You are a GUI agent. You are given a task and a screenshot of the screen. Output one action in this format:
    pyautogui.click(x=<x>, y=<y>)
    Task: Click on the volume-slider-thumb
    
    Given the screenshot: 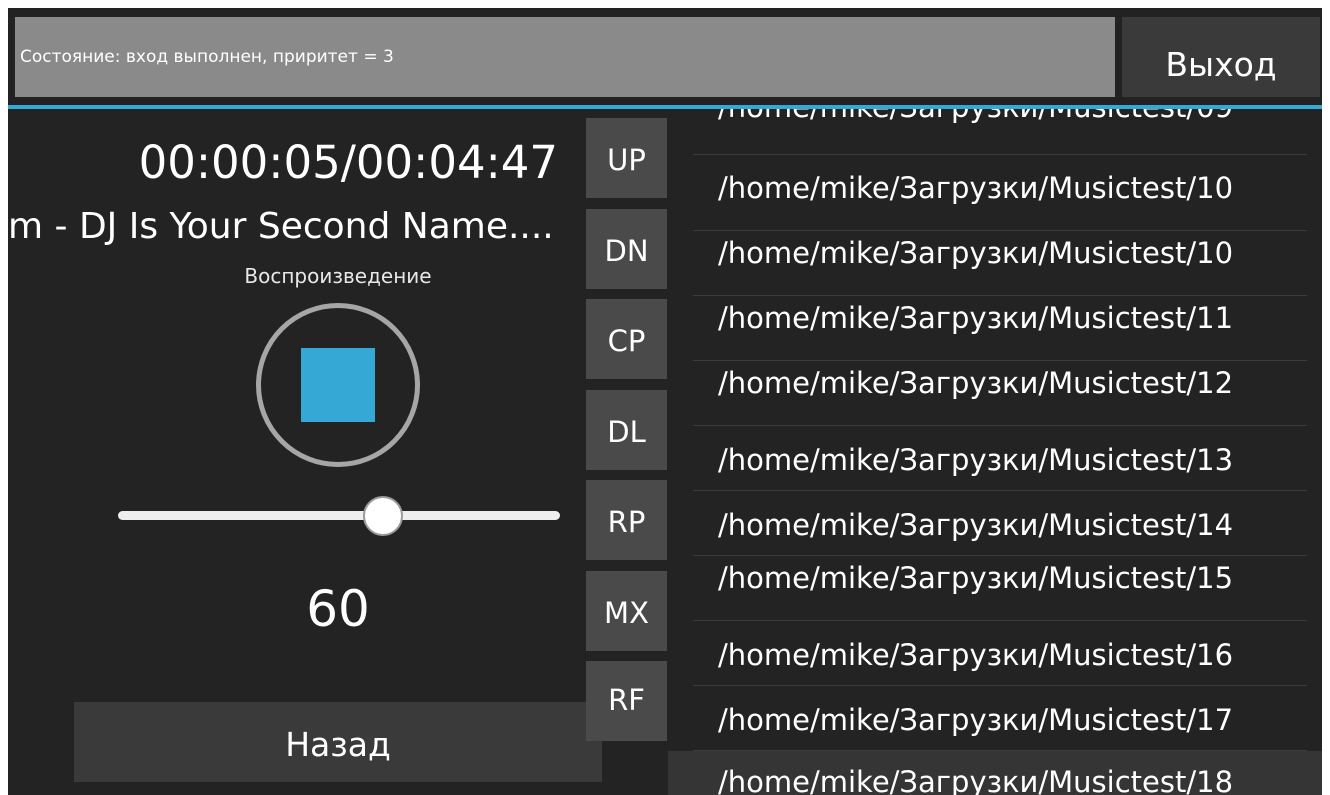 What is the action you would take?
    pyautogui.click(x=383, y=516)
    